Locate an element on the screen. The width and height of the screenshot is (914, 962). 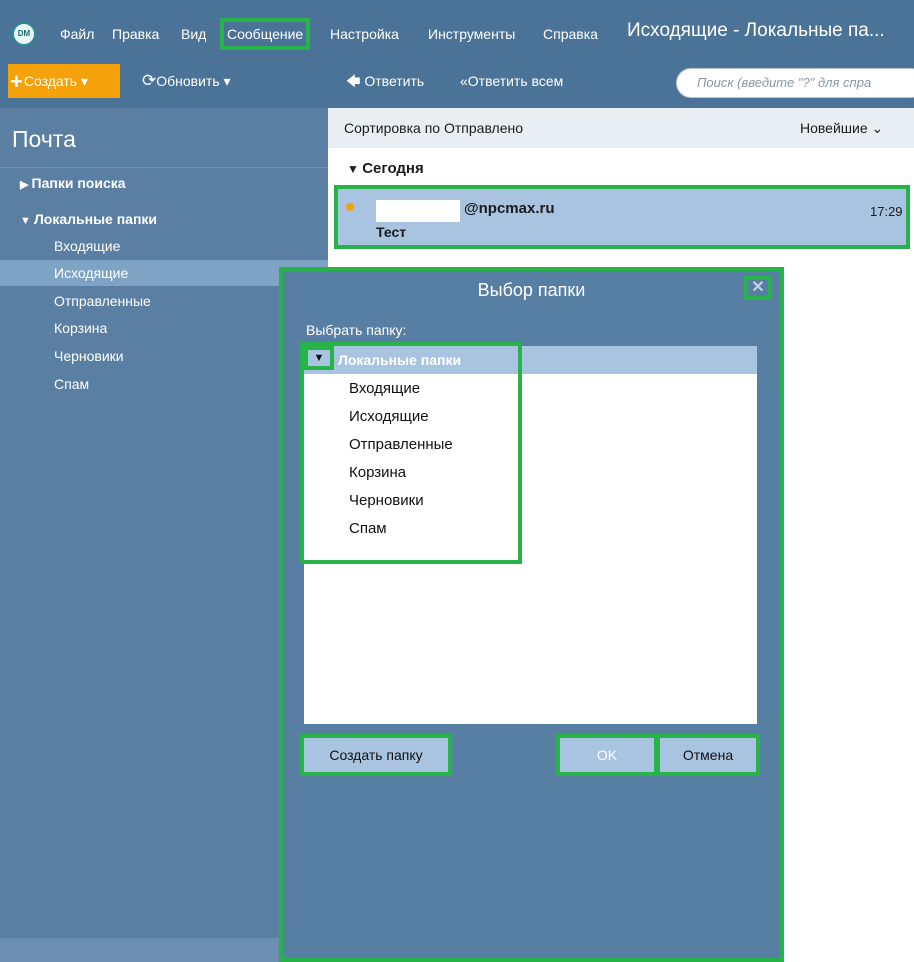
message-time: 17:29 is located at coordinates (886, 211).